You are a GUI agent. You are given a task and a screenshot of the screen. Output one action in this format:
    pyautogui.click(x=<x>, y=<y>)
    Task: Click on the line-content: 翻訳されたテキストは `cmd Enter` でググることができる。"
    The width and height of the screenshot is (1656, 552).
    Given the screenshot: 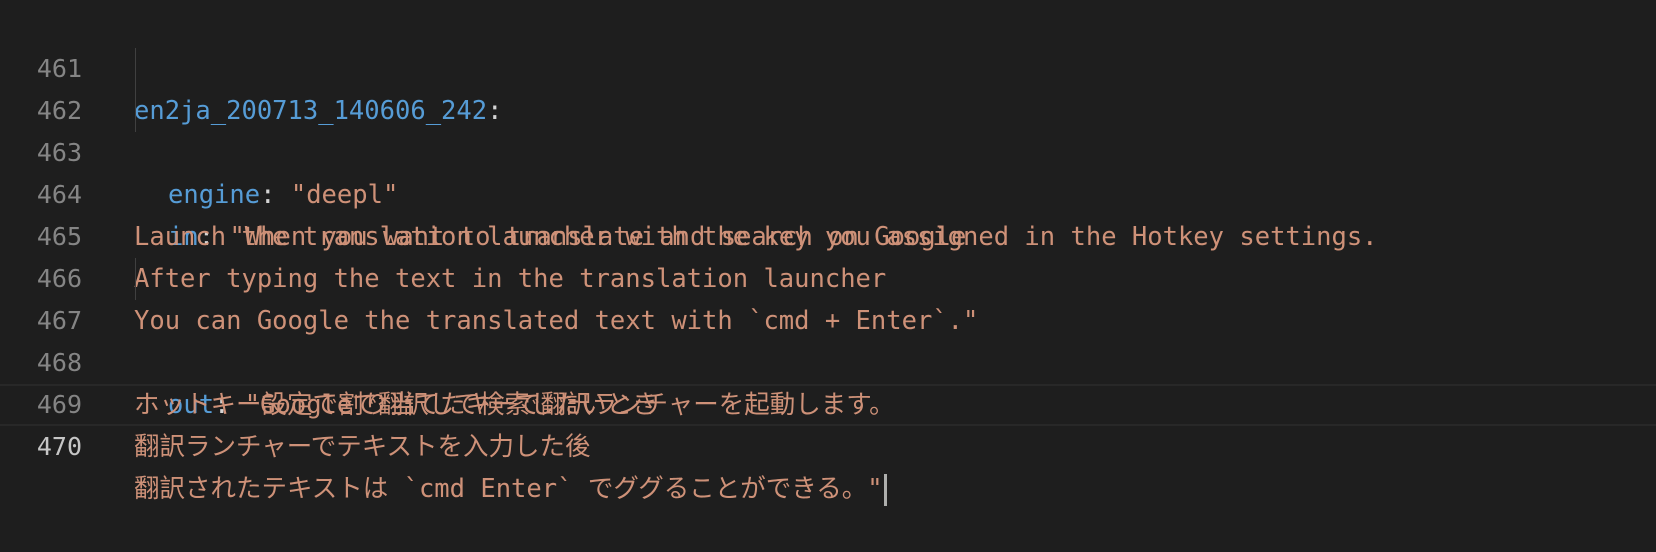 What is the action you would take?
    pyautogui.click(x=895, y=489)
    